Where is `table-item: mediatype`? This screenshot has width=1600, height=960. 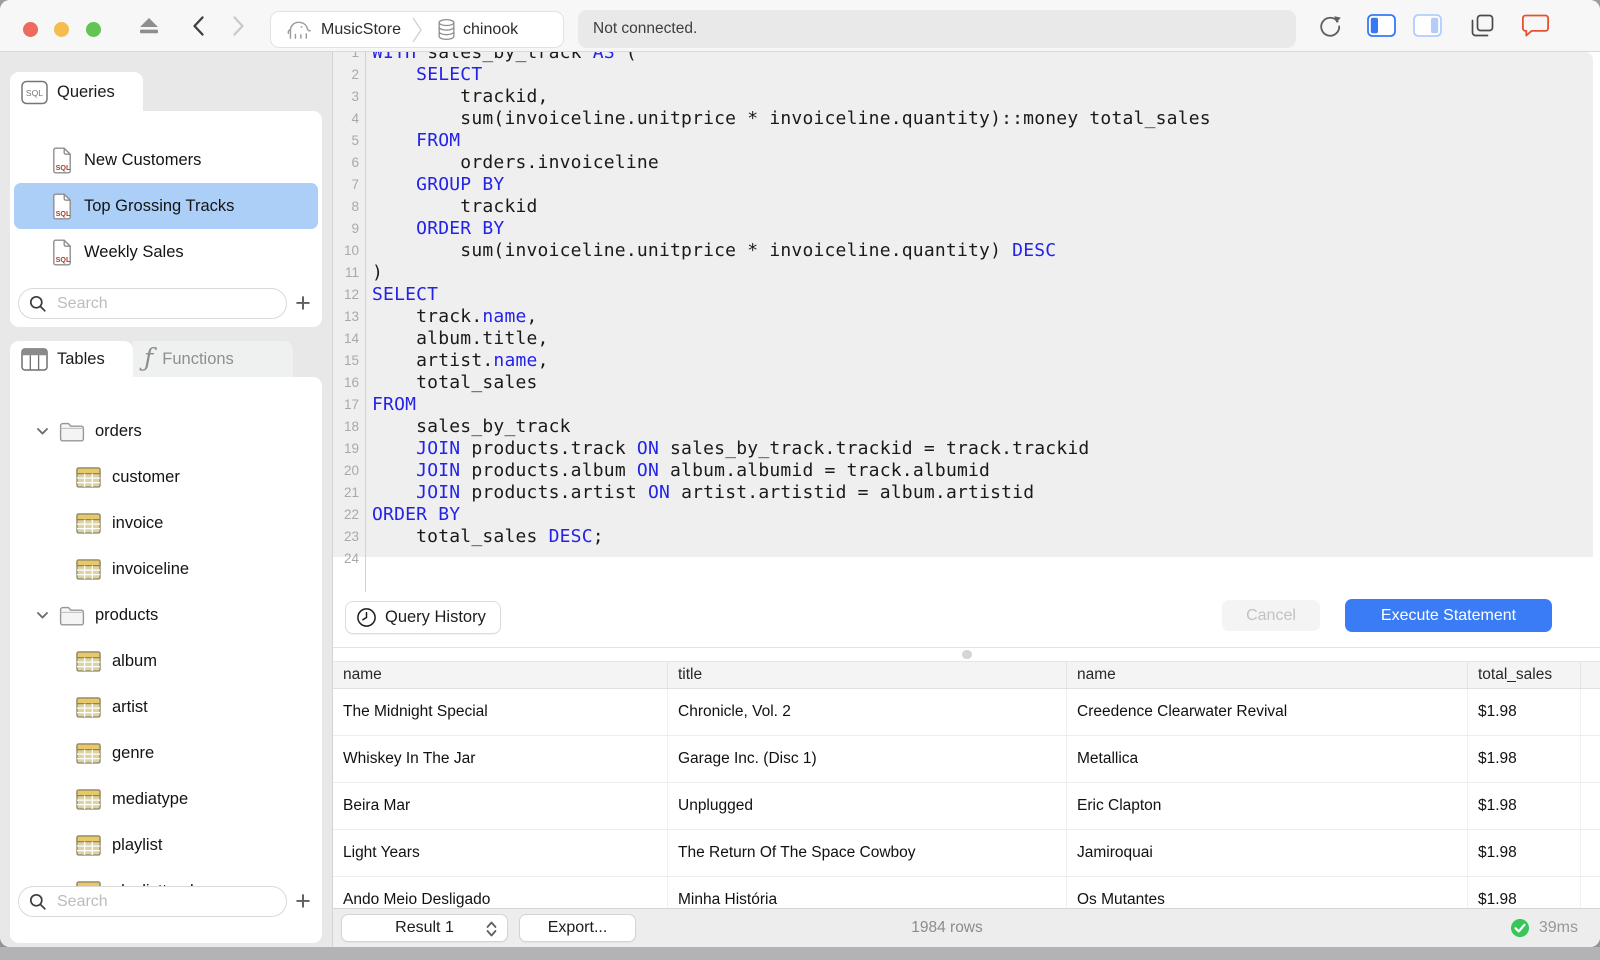 table-item: mediatype is located at coordinates (166, 799).